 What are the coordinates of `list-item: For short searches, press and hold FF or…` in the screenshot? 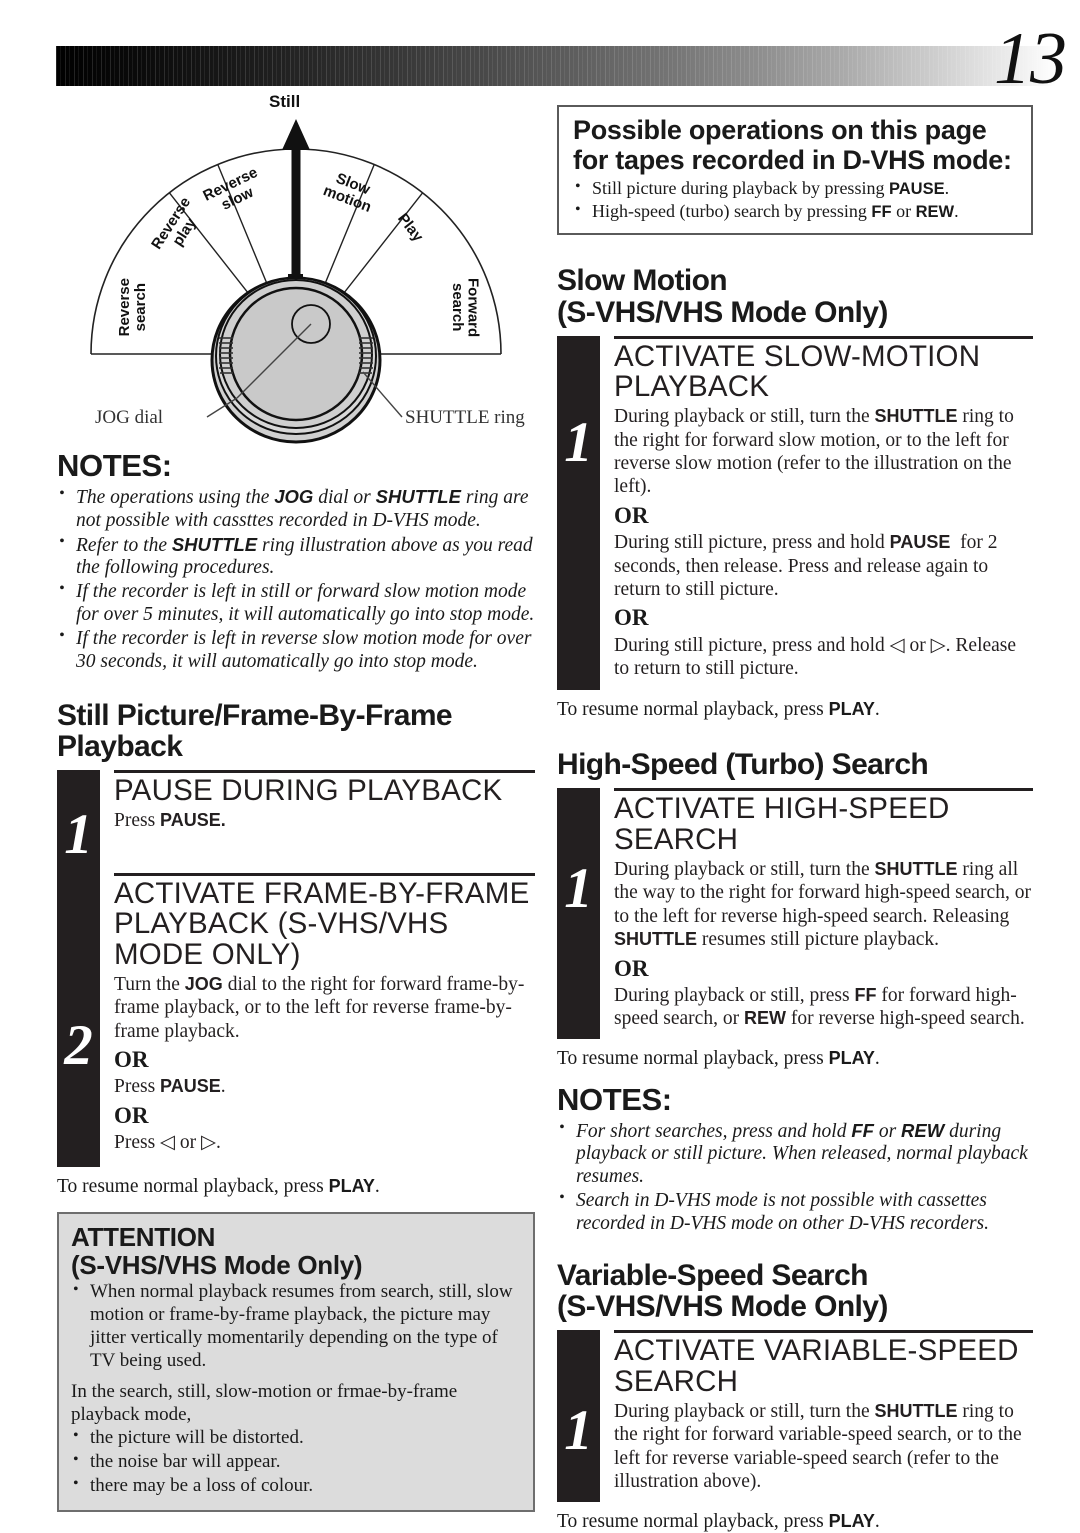 It's located at (795, 1154).